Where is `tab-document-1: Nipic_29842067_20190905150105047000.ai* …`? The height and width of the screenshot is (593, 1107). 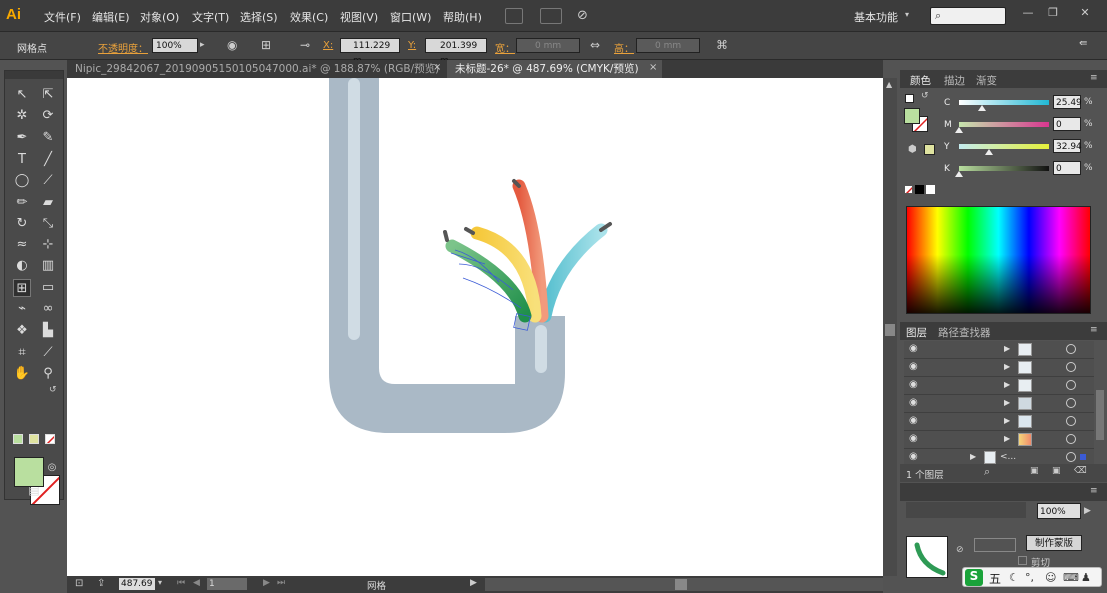
tab-document-1: Nipic_29842067_20190905150105047000.ai* … is located at coordinates (256, 69).